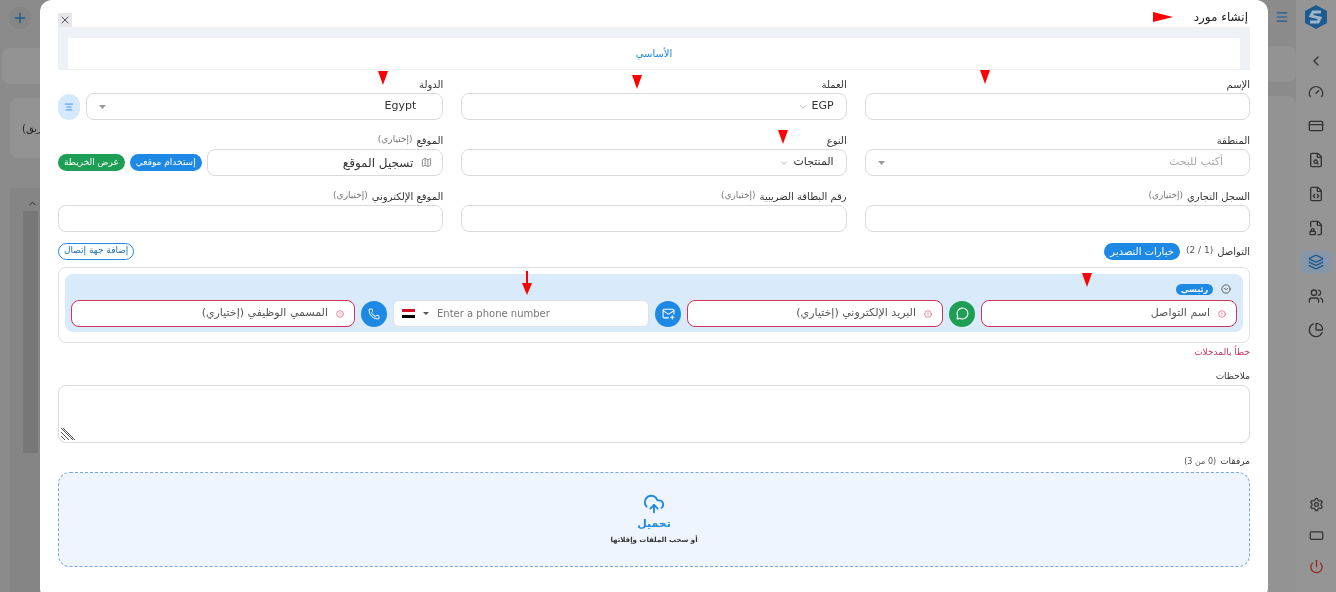 The width and height of the screenshot is (1336, 592). I want to click on list-icon, so click(69, 106).